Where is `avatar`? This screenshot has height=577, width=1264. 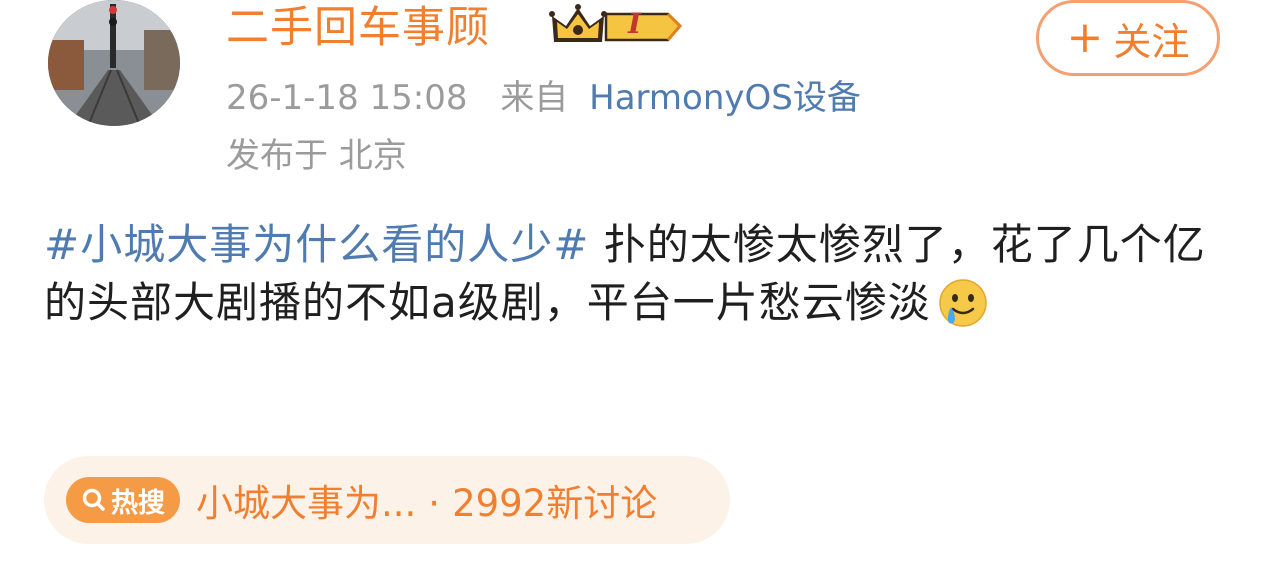 avatar is located at coordinates (114, 63).